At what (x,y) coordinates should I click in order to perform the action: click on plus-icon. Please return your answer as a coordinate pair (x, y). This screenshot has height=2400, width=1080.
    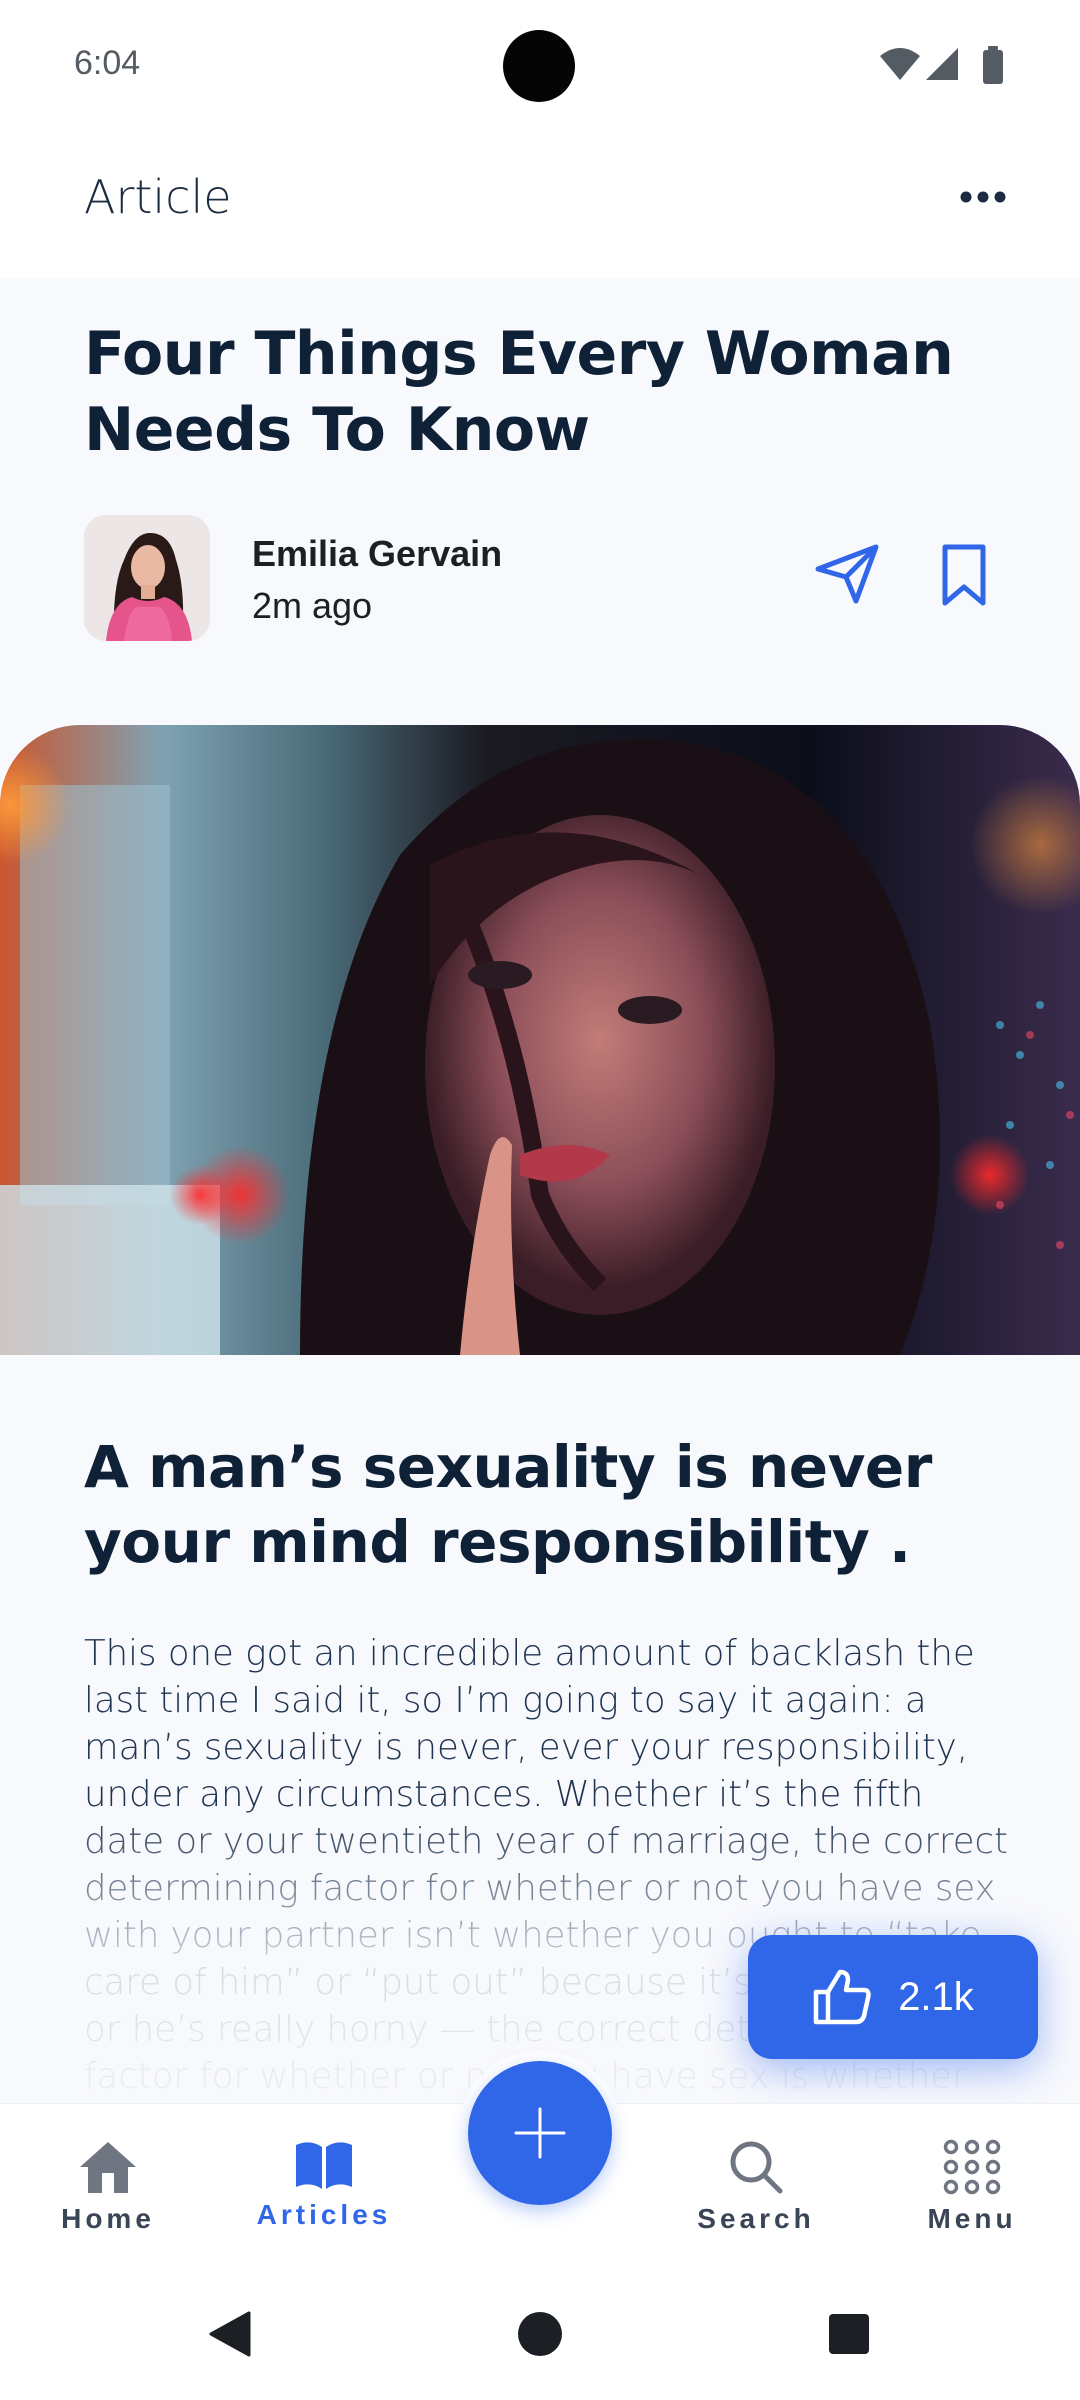
    Looking at the image, I should click on (540, 2133).